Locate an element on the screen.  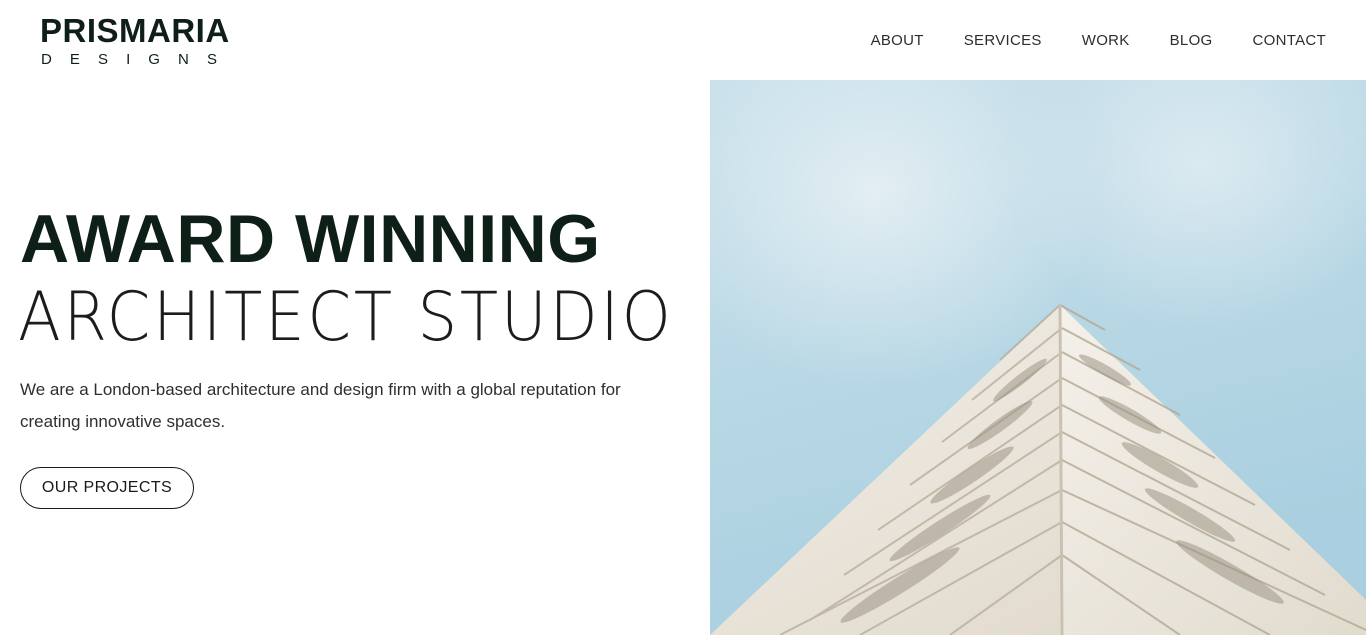
nav-link-contact: CONTACT is located at coordinates (1289, 40).